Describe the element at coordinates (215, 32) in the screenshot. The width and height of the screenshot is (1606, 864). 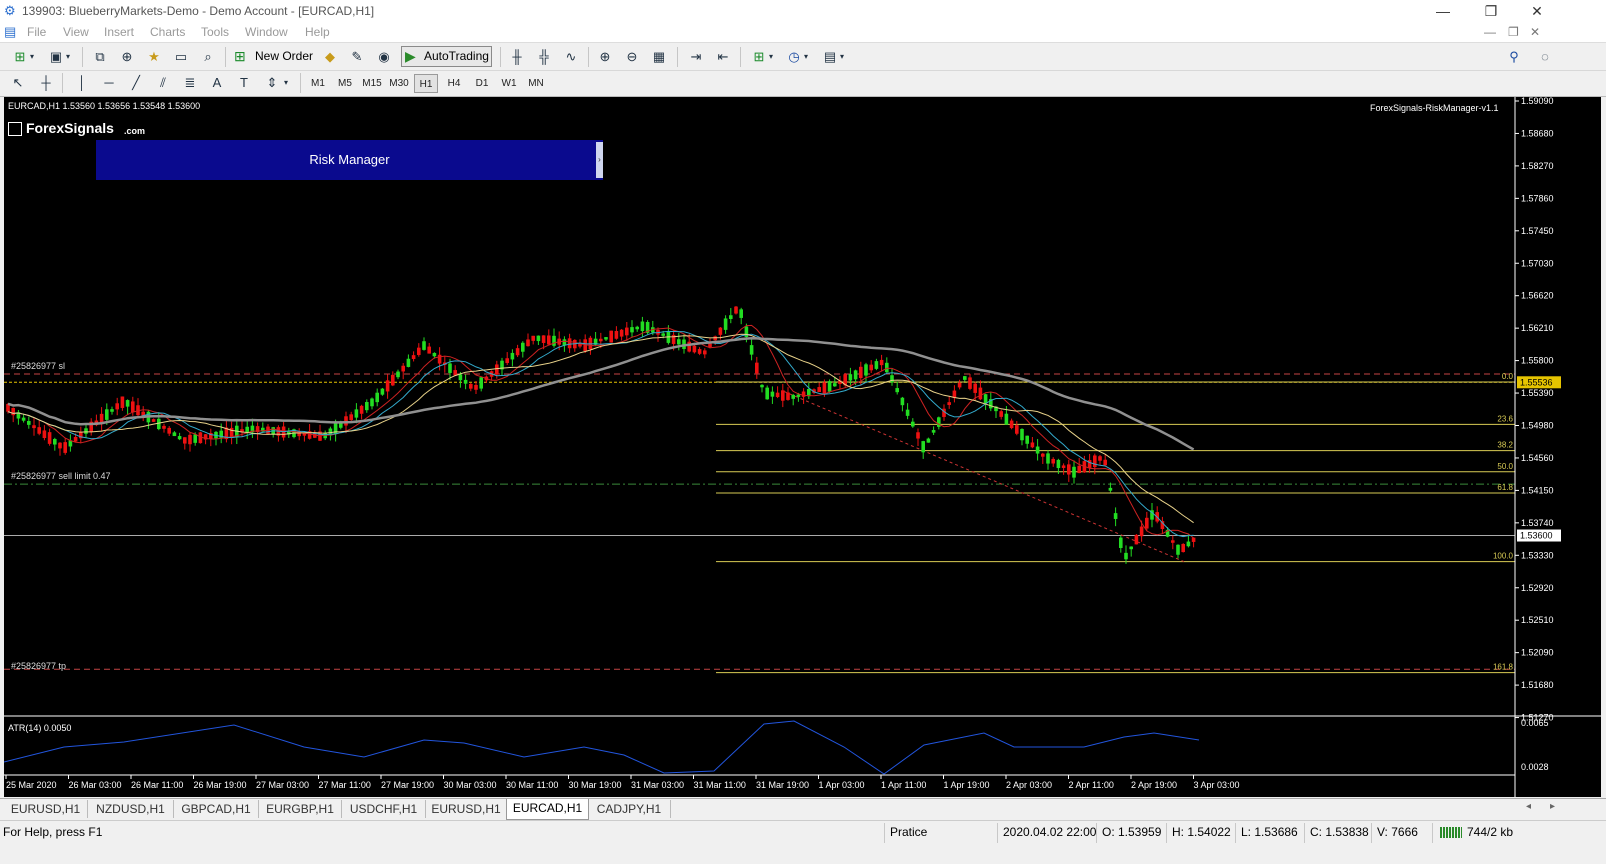
I see `menu-tools: Tools` at that location.